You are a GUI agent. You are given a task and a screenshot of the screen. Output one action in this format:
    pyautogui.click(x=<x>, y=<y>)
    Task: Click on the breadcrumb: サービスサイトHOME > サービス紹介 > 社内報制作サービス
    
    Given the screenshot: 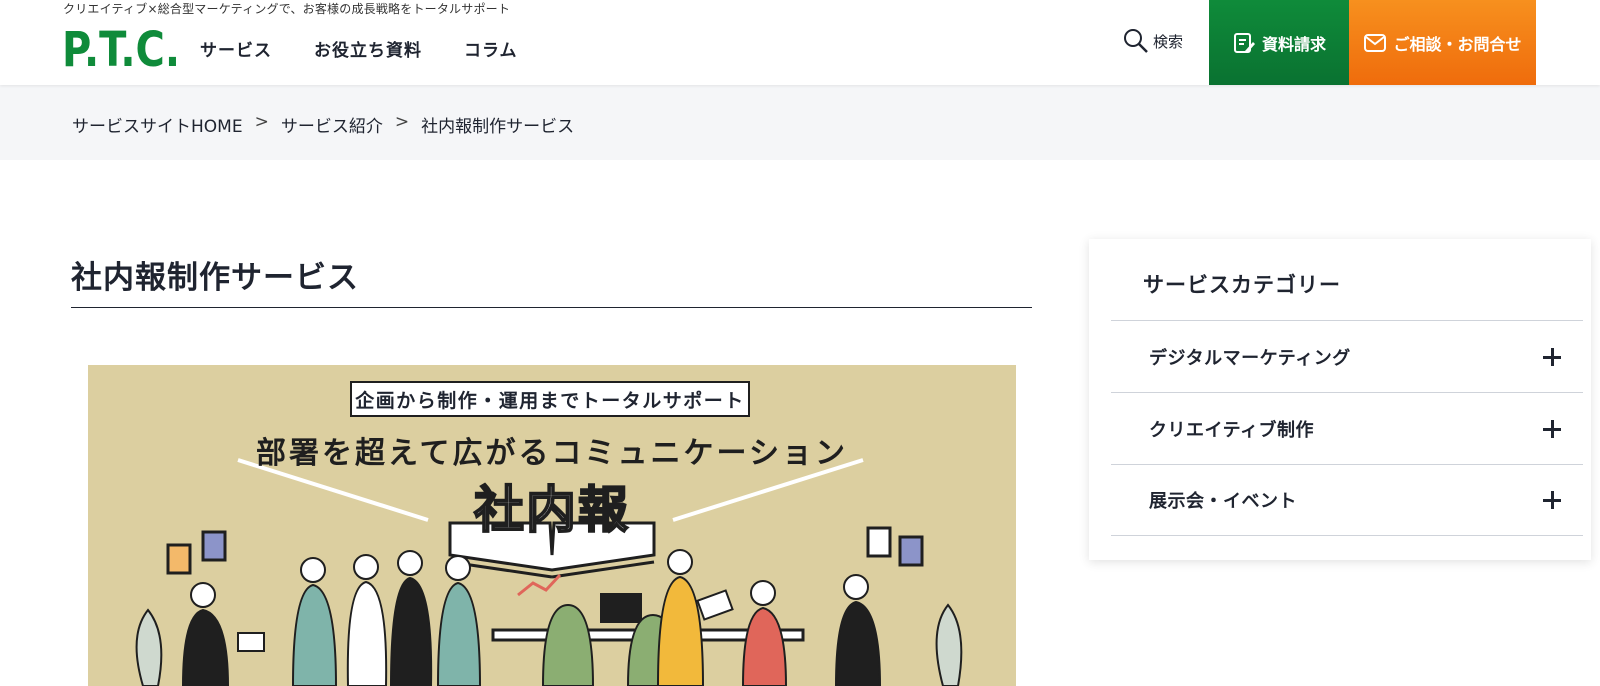 What is the action you would take?
    pyautogui.click(x=323, y=124)
    